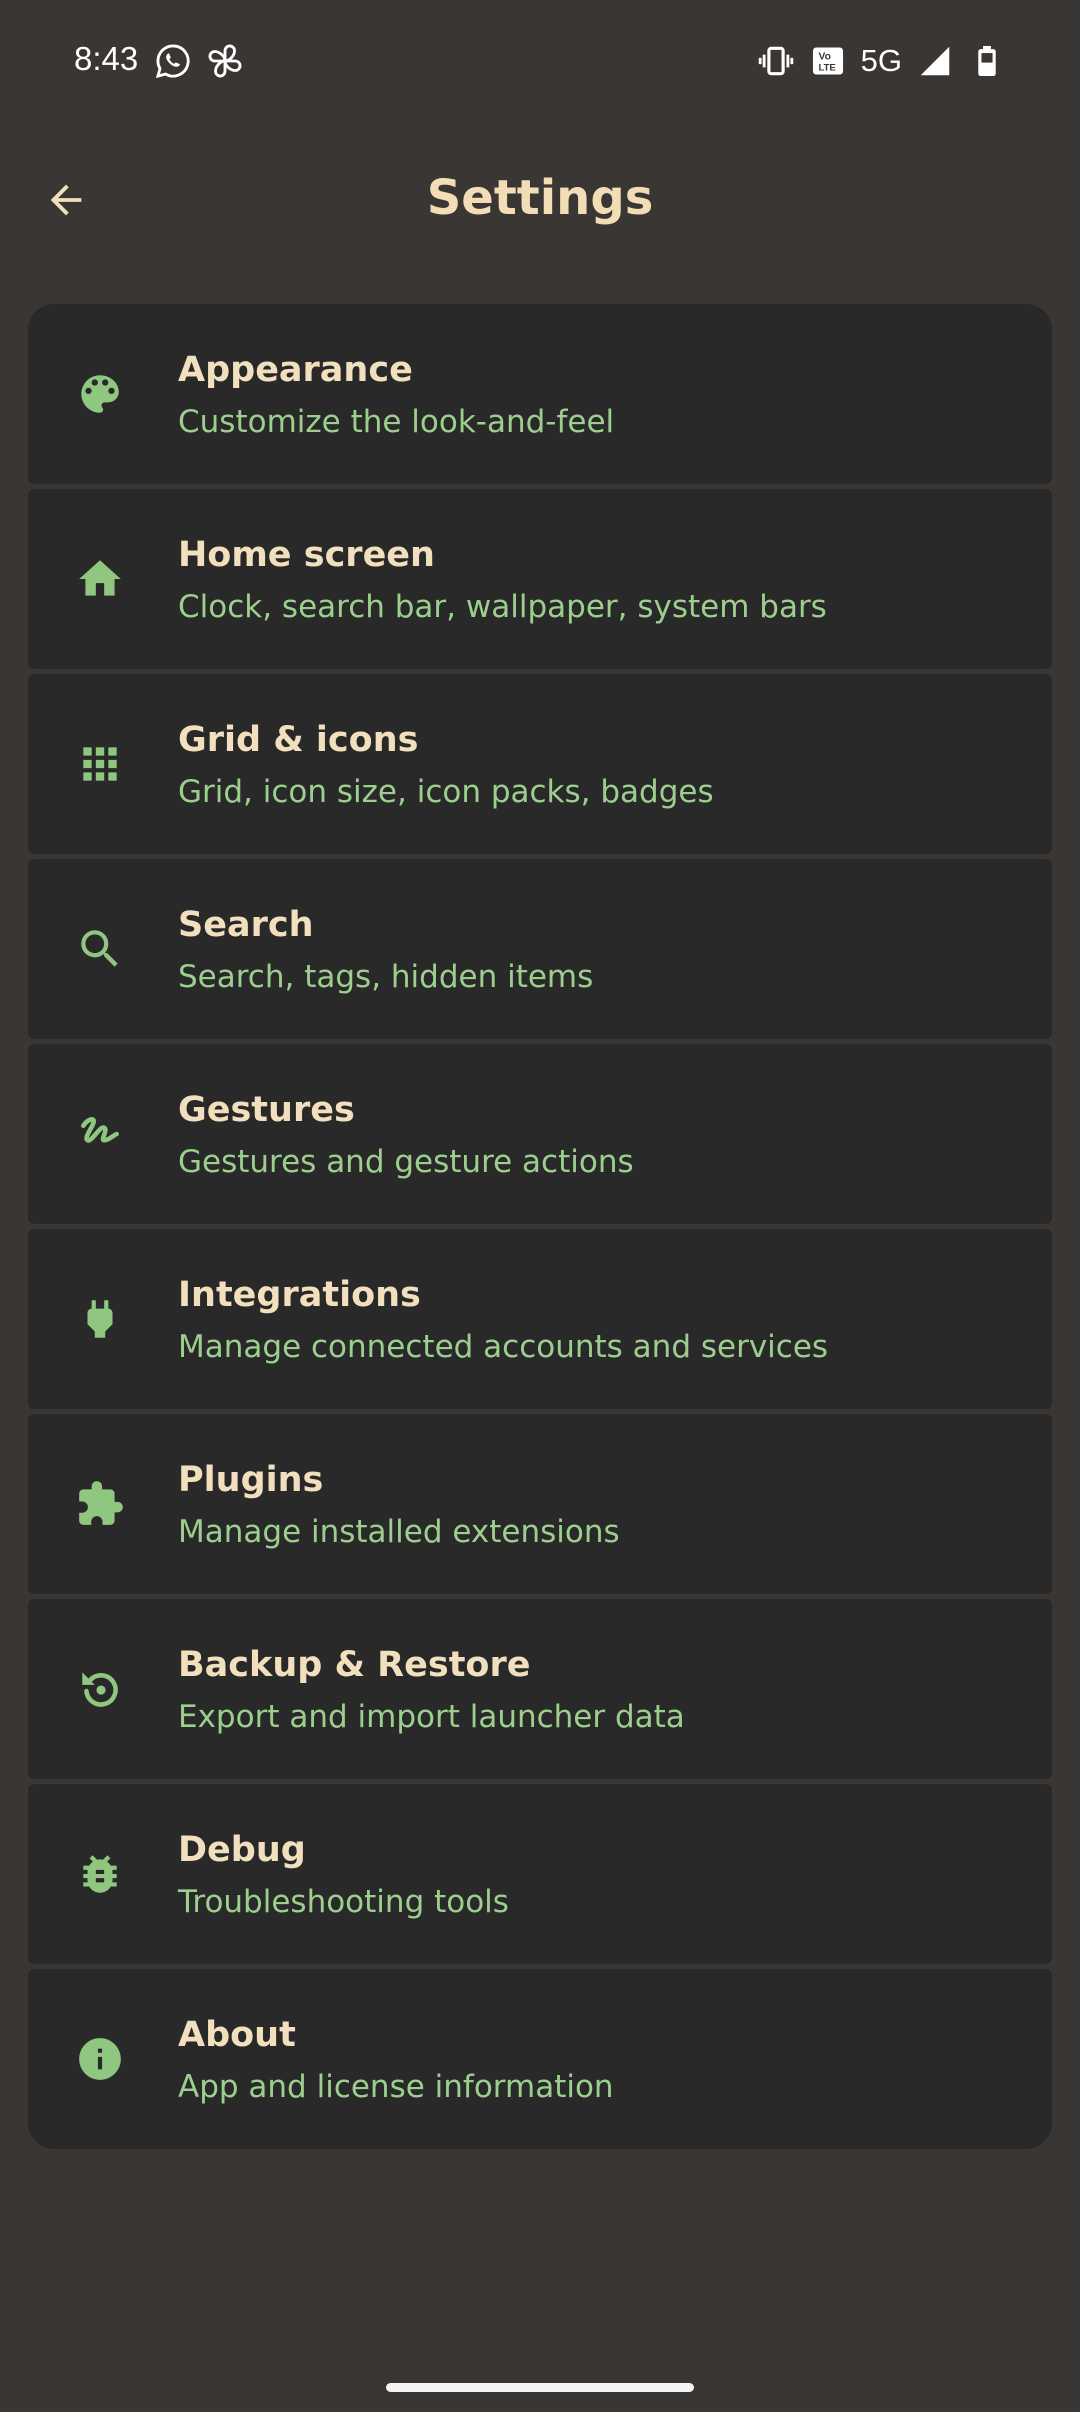  Describe the element at coordinates (298, 740) in the screenshot. I see `settings-item-title: Grid & icons` at that location.